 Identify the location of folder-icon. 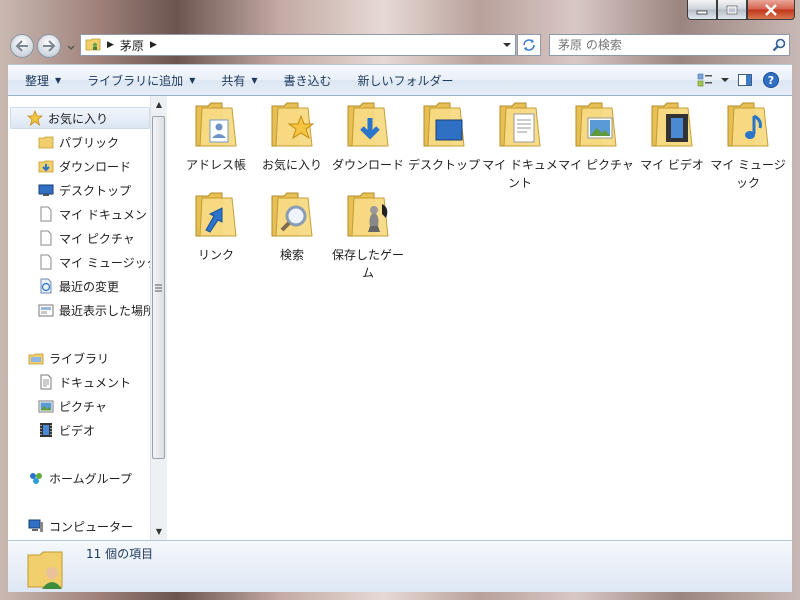
(46, 142).